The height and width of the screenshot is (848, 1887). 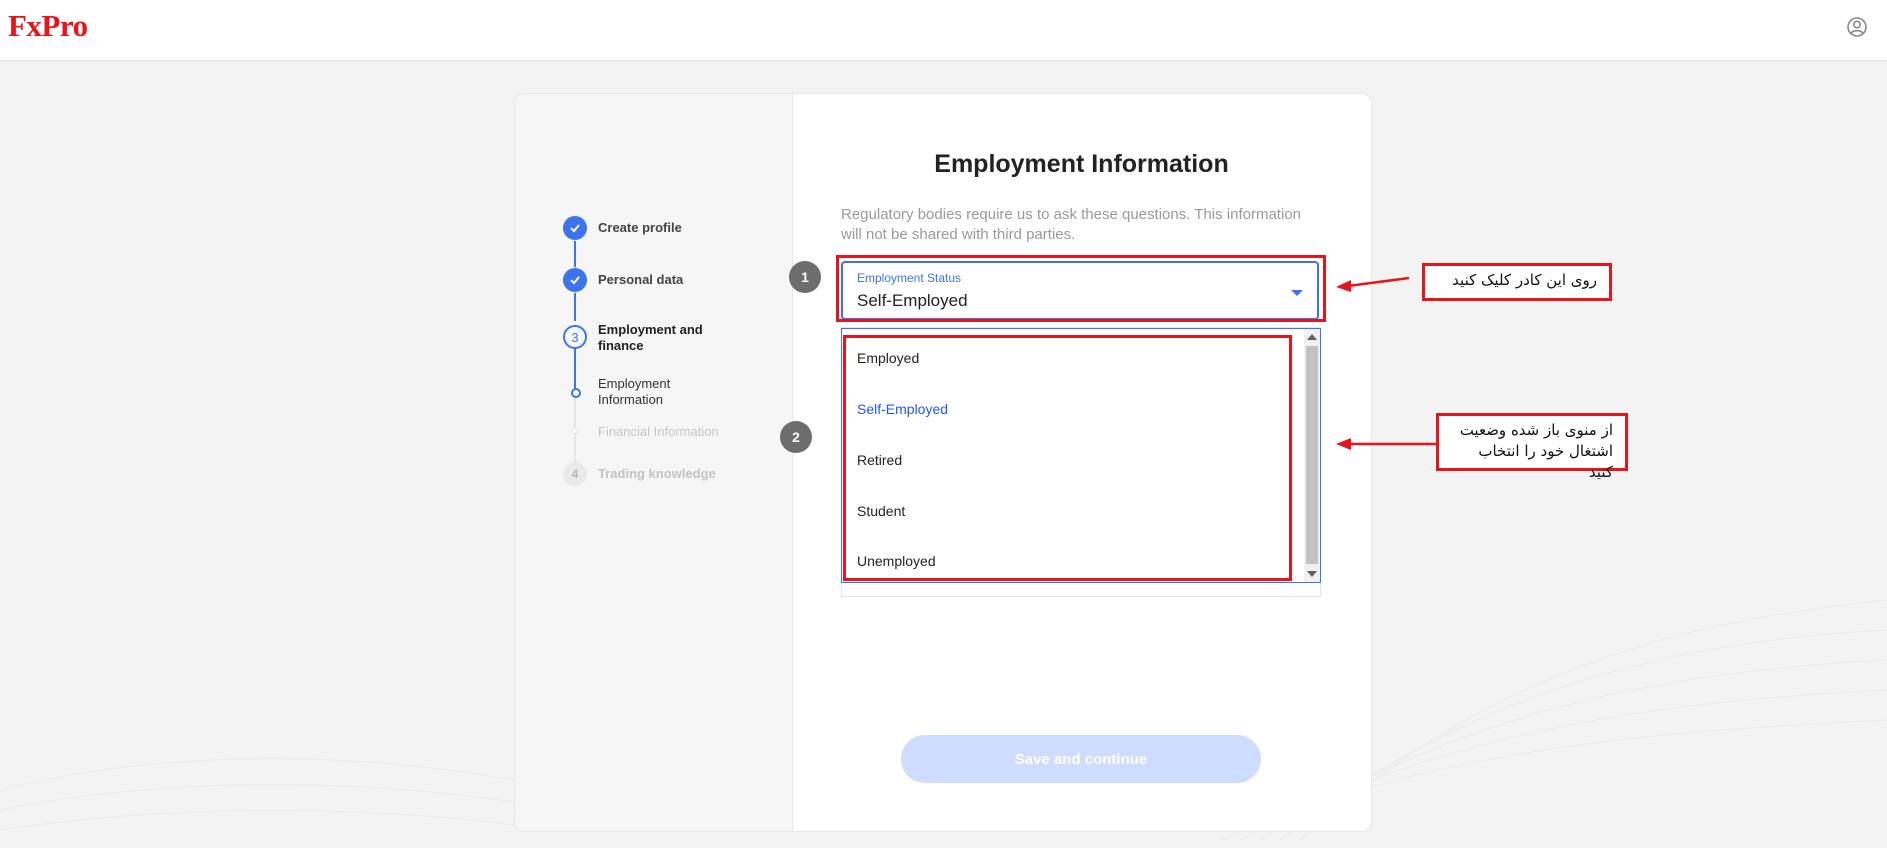 I want to click on substep-dot-active, so click(x=576, y=393).